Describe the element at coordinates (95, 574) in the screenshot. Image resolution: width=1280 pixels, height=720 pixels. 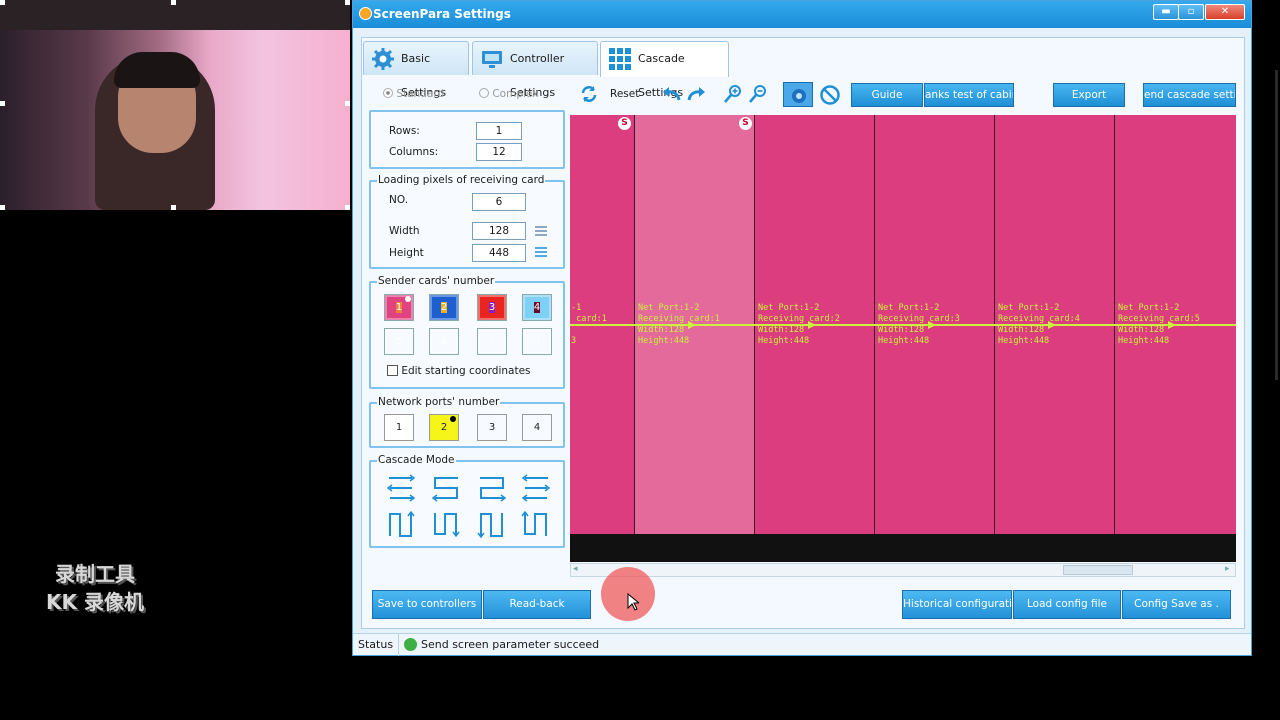
I see `watermark-line-1: 录制工具` at that location.